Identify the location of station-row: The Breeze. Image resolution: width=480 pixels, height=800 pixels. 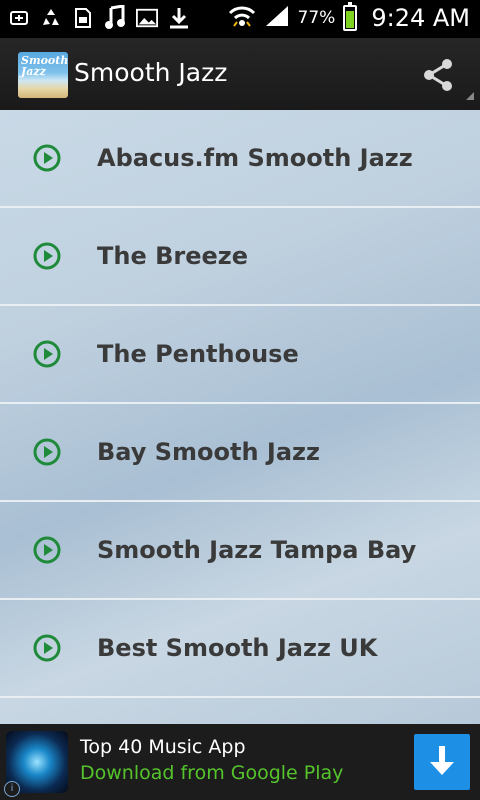
(240, 257).